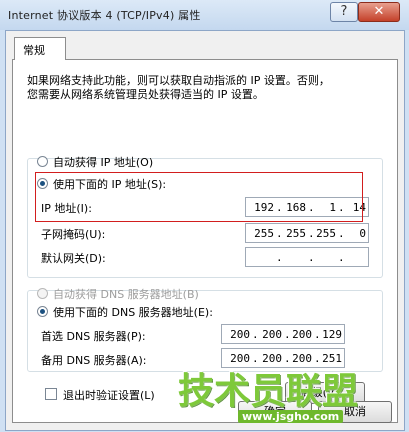 The height and width of the screenshot is (432, 409). Describe the element at coordinates (307, 257) in the screenshot. I see `gateway-input: . . .` at that location.